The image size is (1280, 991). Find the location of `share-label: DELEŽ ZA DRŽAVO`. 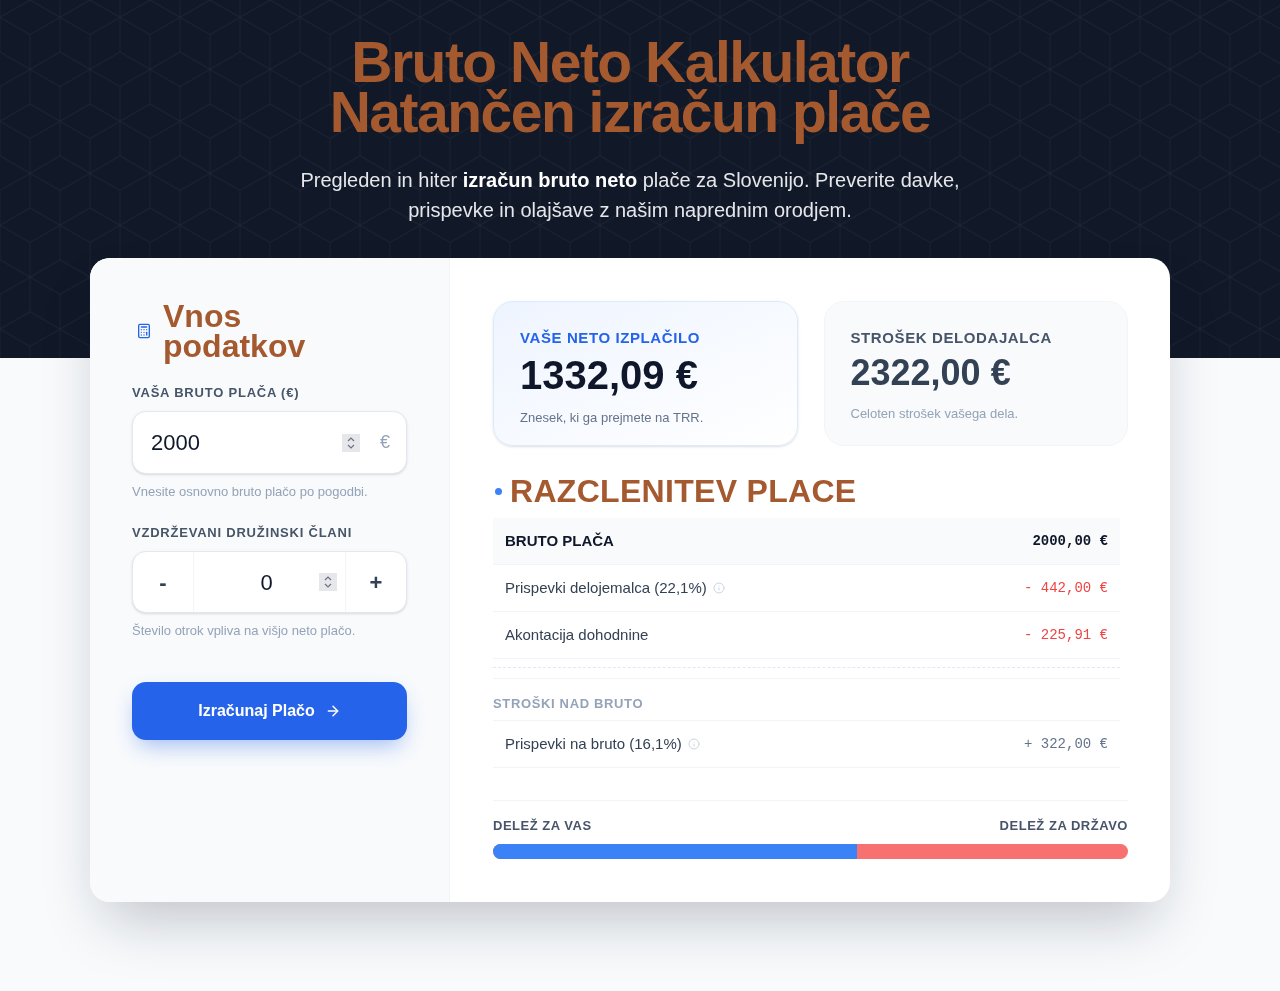

share-label: DELEŽ ZA DRŽAVO is located at coordinates (1063, 826).